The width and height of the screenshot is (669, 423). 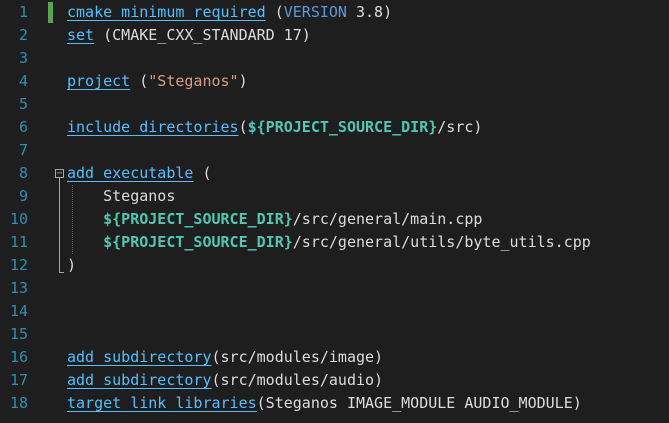 I want to click on code-text: cmake_minimum_required (VERSION 3.8), so click(x=229, y=12).